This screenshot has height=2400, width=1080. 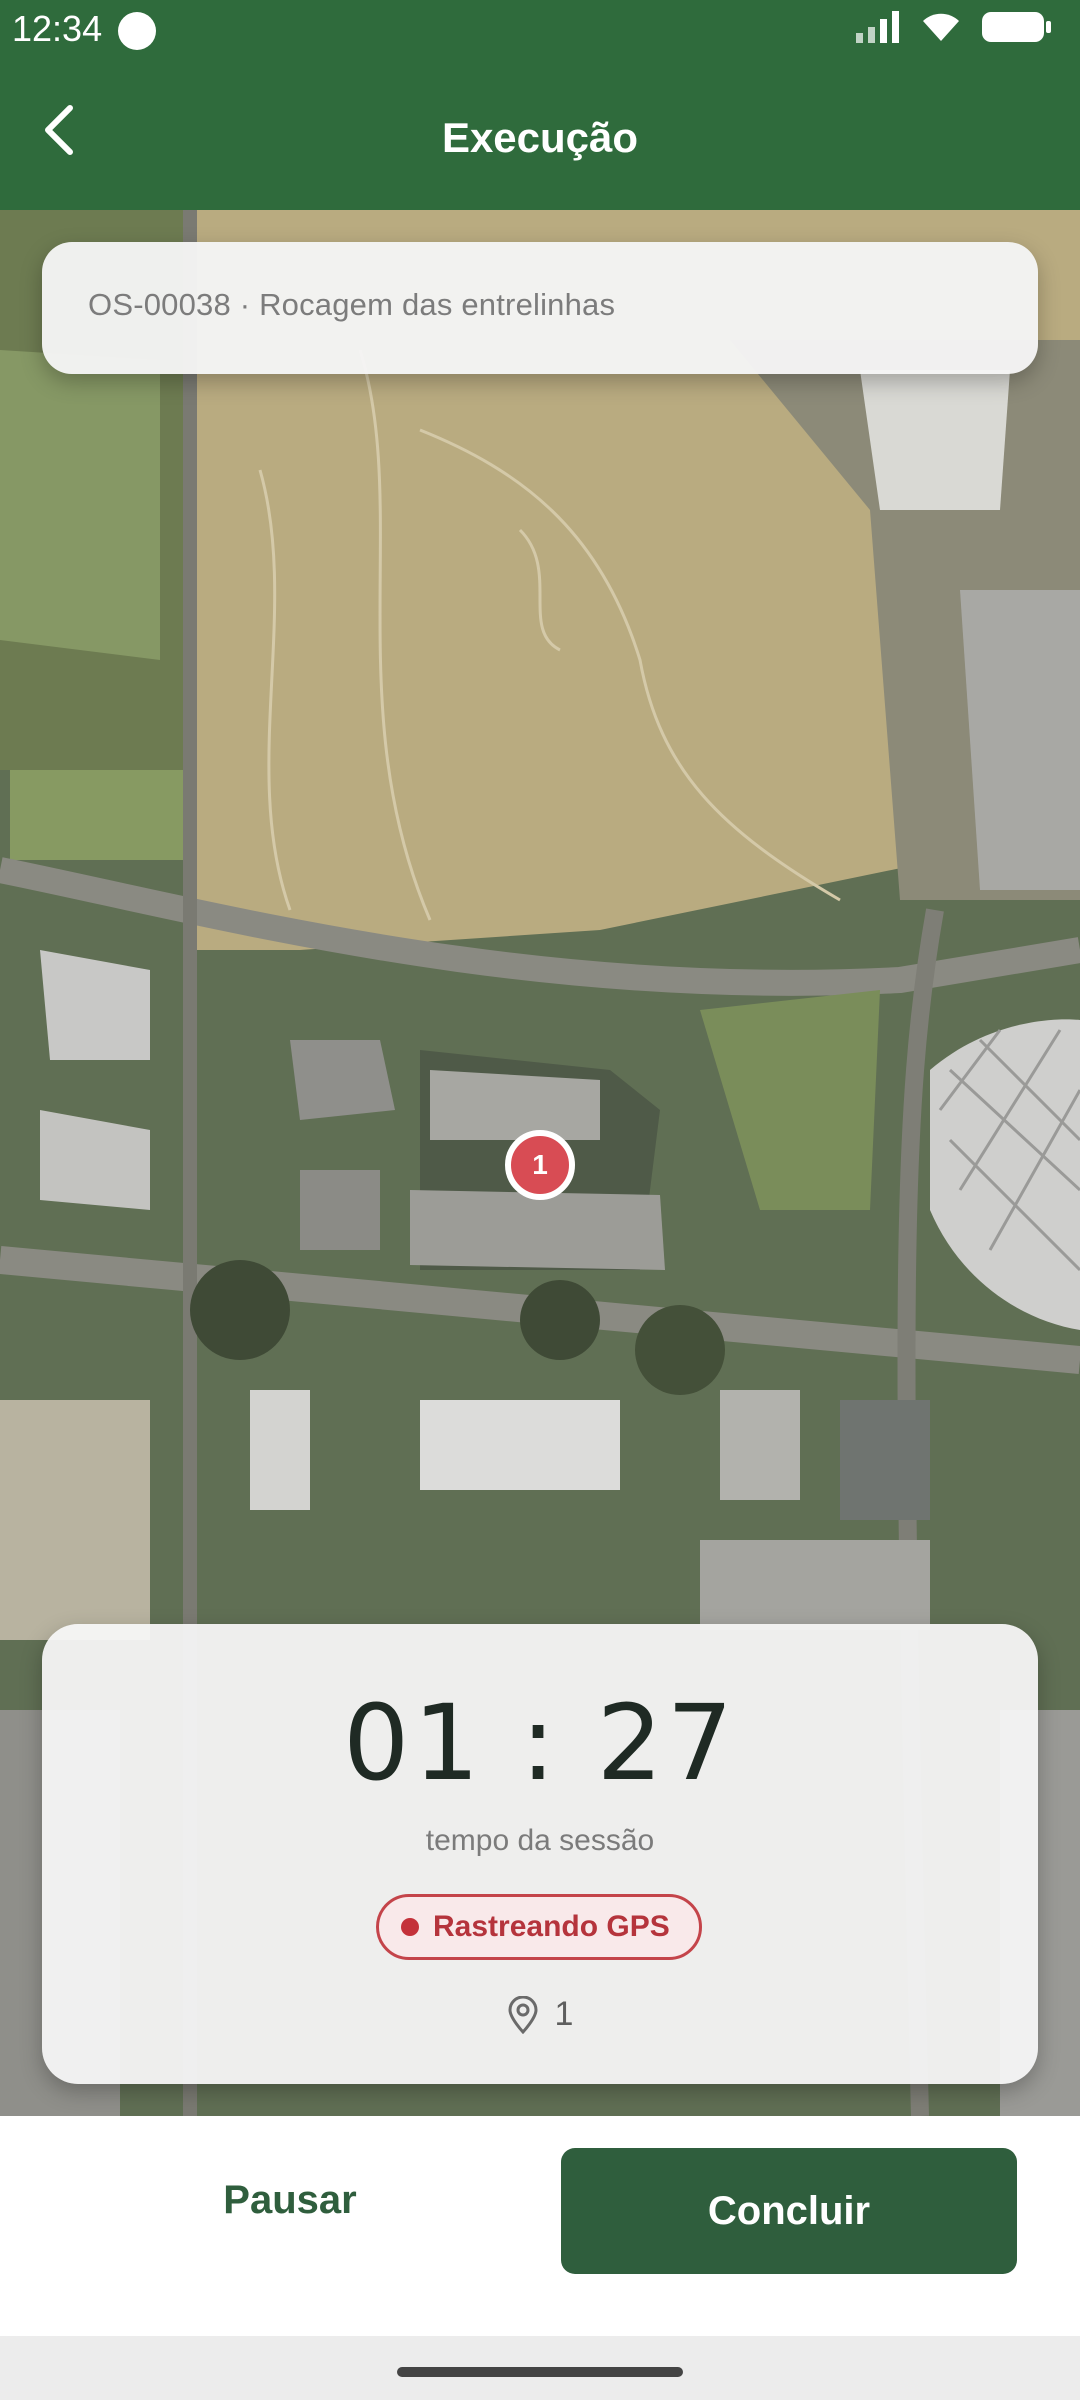 What do you see at coordinates (877, 27) in the screenshot?
I see `signal-icon` at bounding box center [877, 27].